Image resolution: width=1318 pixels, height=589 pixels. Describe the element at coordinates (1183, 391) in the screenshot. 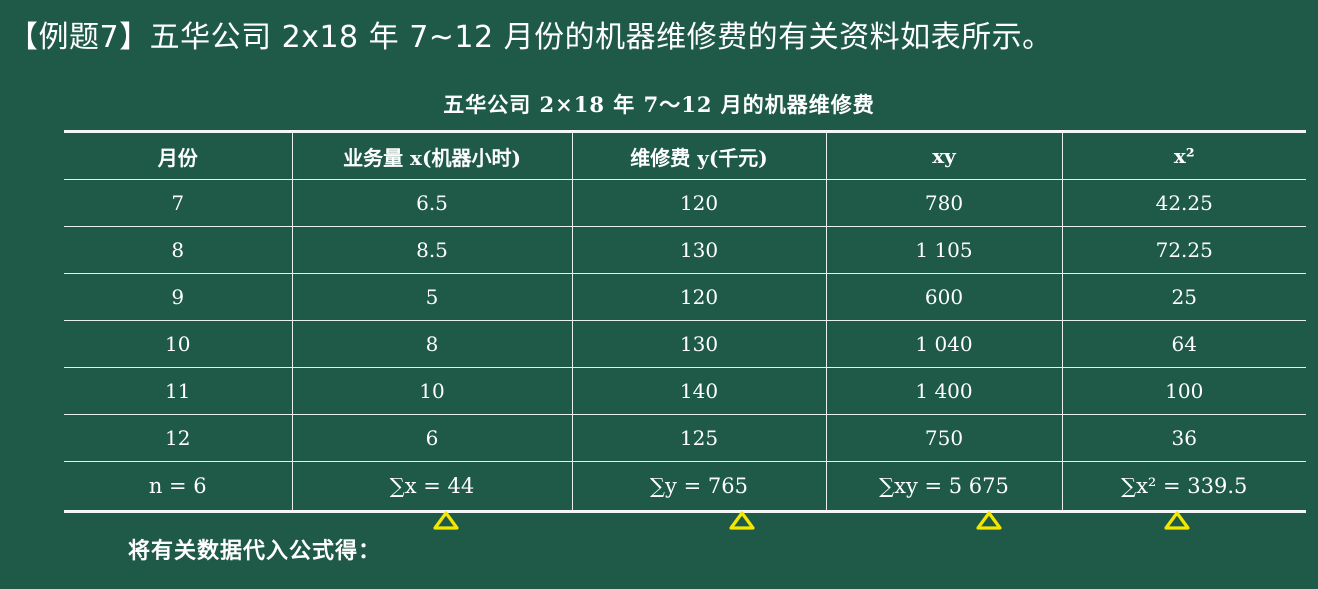

I see `cell-x-squared: 100` at that location.